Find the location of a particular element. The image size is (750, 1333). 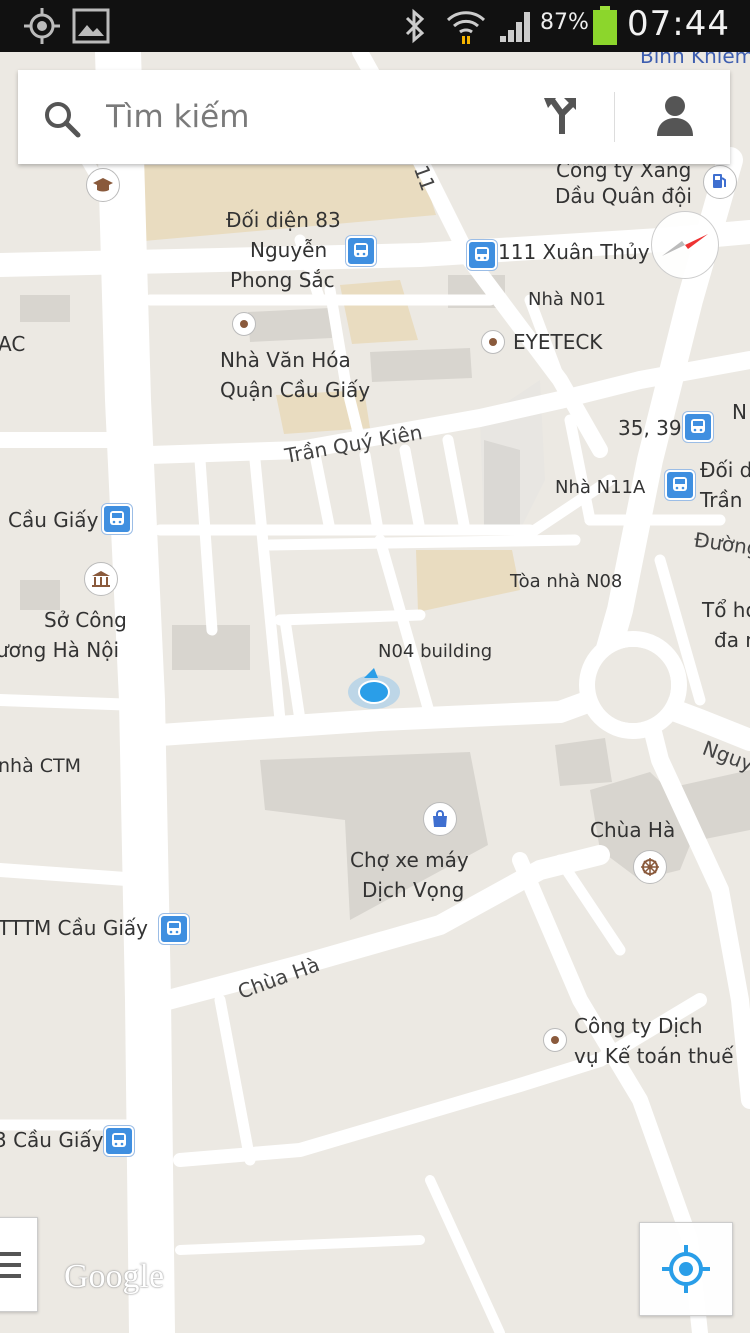

map-label: Đối diện 83 is located at coordinates (283, 220).